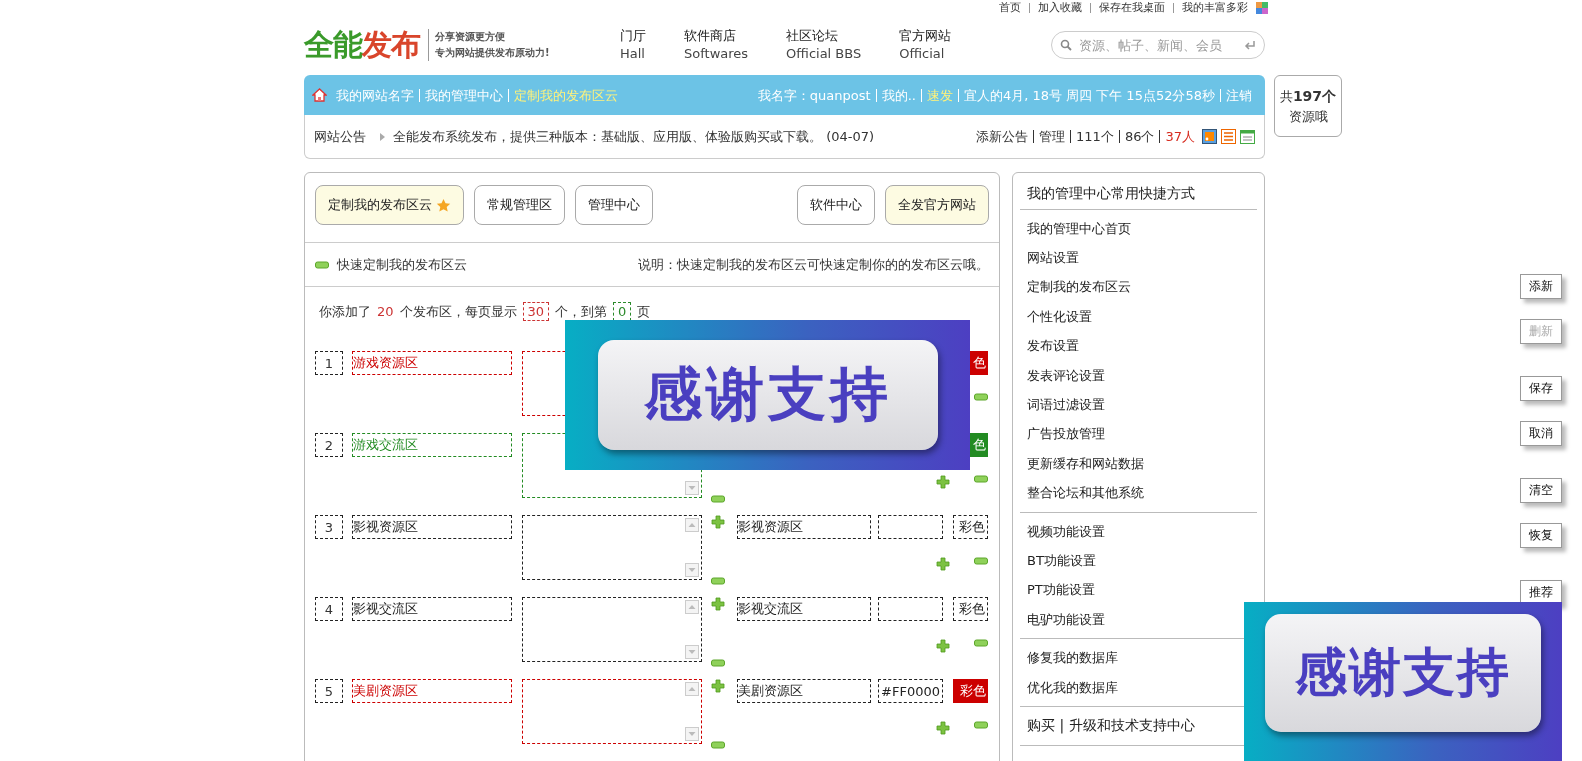 This screenshot has width=1582, height=761. I want to click on zone-name-field: 游戏交流区, so click(432, 445).